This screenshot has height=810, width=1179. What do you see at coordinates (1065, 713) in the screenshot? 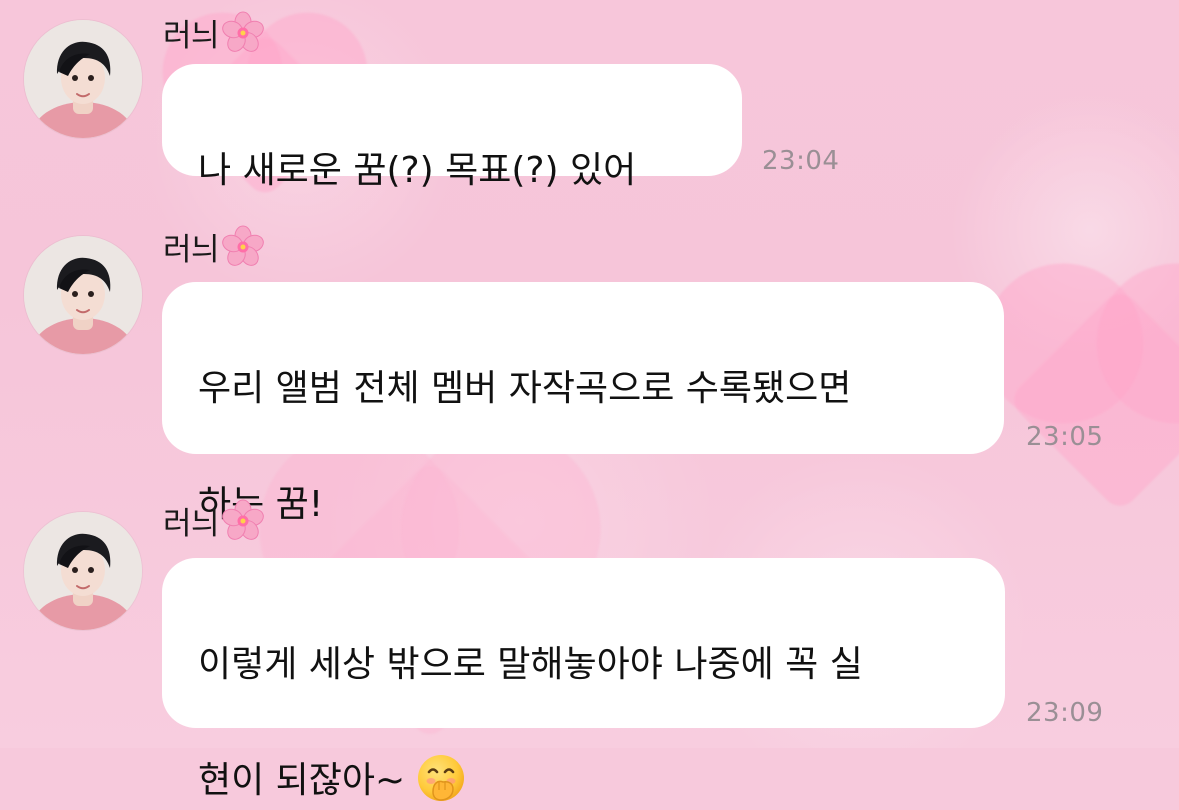
I see `message-timestamp: 23:09` at bounding box center [1065, 713].